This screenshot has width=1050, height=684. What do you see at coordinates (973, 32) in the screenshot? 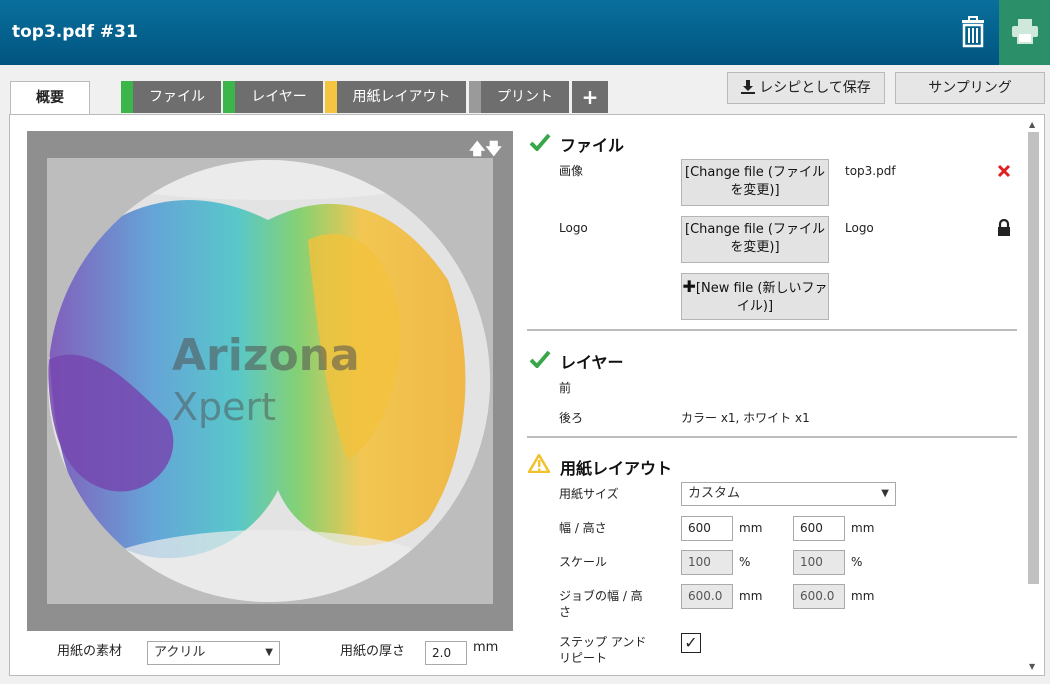
I see `trash-icon` at bounding box center [973, 32].